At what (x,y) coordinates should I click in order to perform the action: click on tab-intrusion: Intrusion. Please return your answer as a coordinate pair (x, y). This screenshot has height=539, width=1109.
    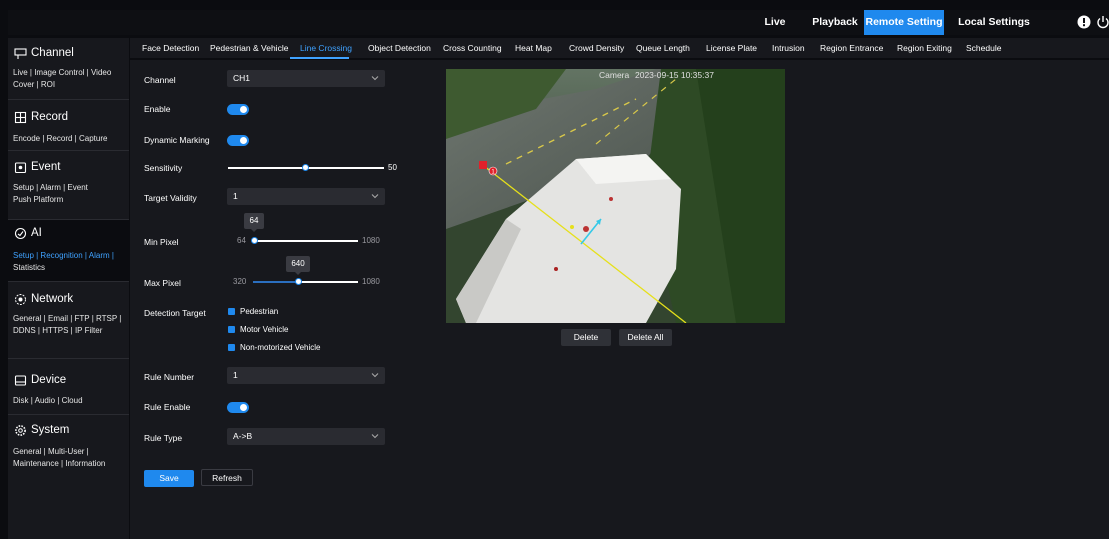
    Looking at the image, I should click on (788, 48).